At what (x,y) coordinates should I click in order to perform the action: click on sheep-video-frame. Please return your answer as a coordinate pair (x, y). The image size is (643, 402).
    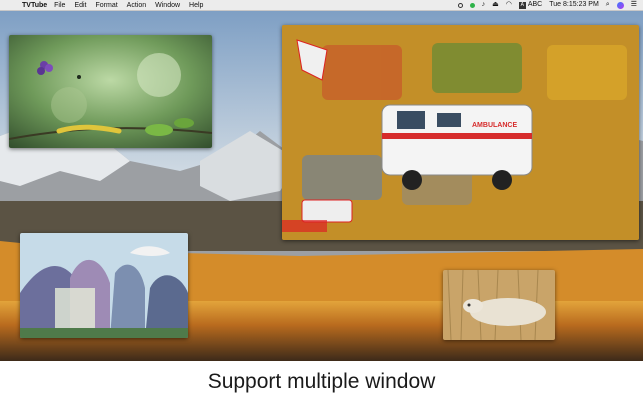
    Looking at the image, I should click on (499, 305).